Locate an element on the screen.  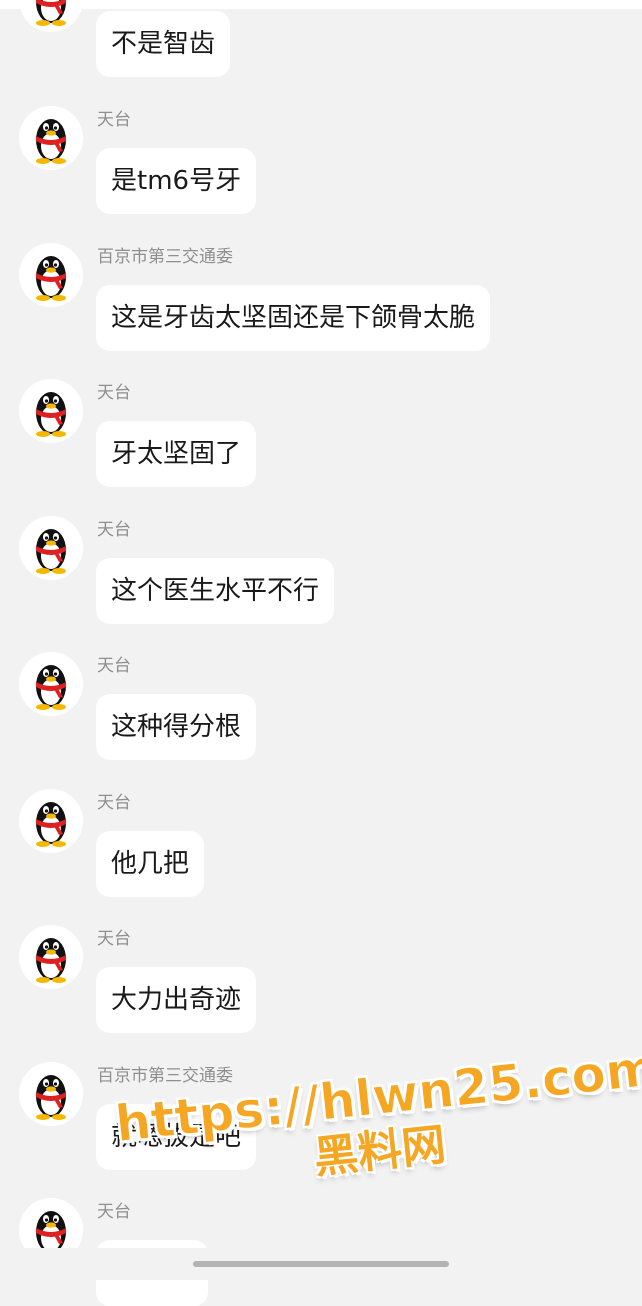
home-indicator is located at coordinates (321, 1264).